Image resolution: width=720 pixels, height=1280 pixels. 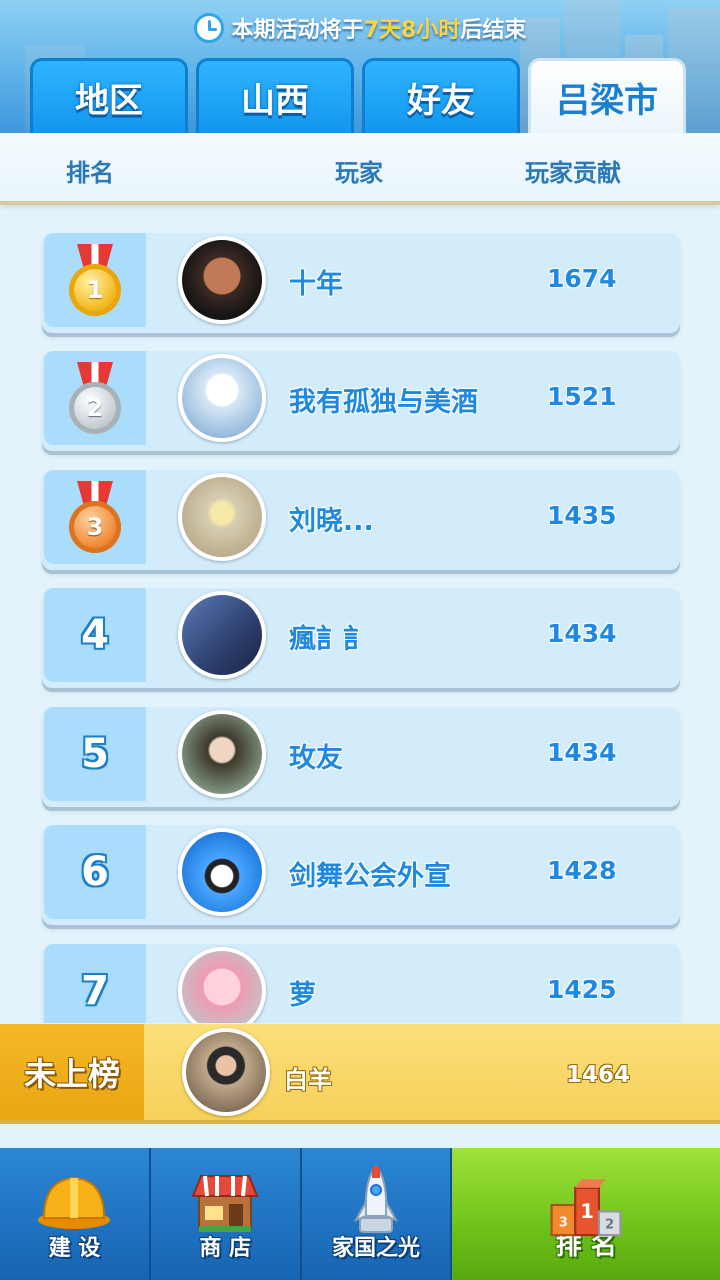 I want to click on player-score: 1674, so click(x=582, y=278).